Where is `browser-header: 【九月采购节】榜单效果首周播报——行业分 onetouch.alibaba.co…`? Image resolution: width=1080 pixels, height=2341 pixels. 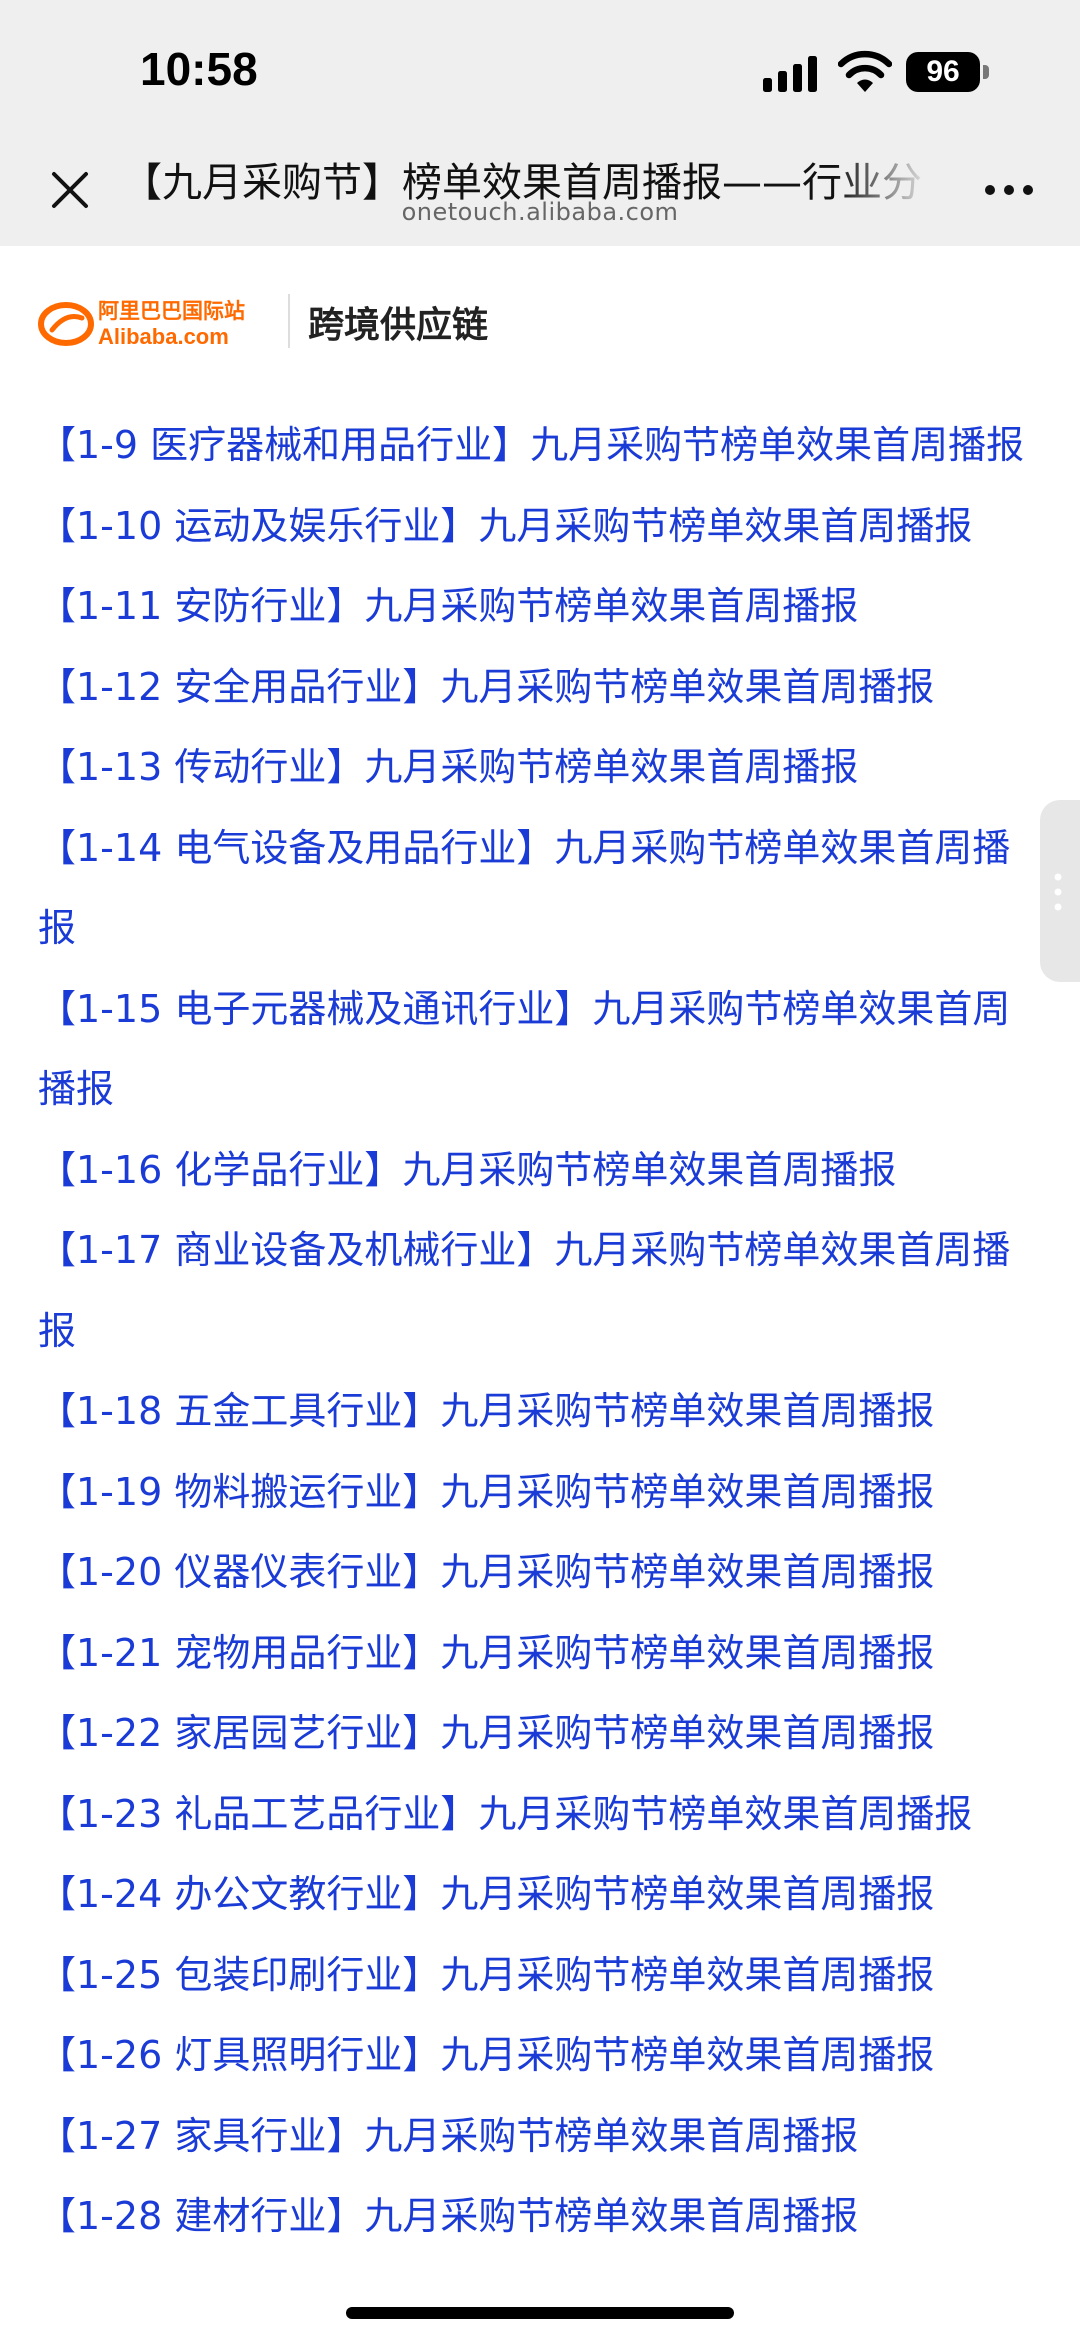 browser-header: 【九月采购节】榜单效果首周播报——行业分 onetouch.alibaba.co… is located at coordinates (540, 188).